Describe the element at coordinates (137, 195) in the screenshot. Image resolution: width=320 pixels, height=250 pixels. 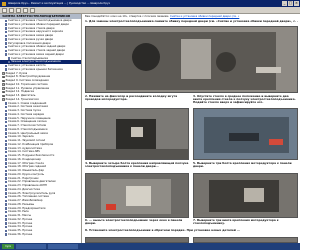
I see `photo-rail-bolts` at that location.